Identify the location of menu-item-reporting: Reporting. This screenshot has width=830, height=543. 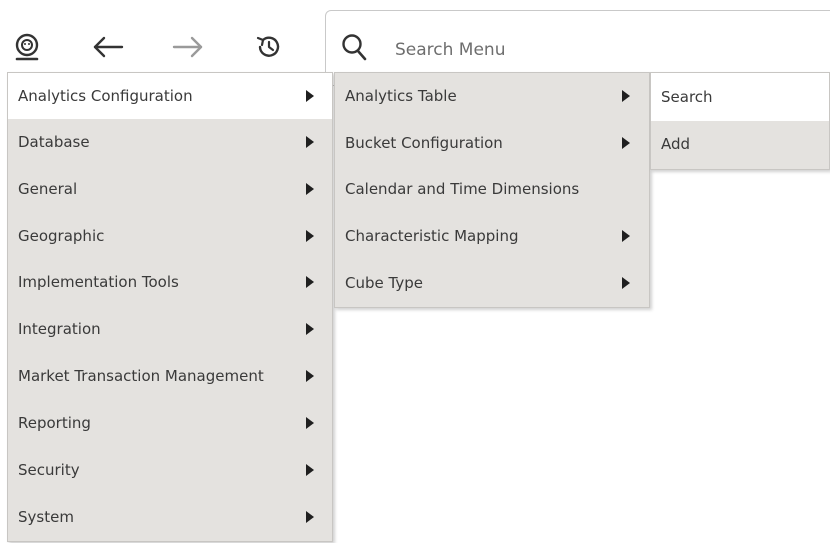
(170, 423).